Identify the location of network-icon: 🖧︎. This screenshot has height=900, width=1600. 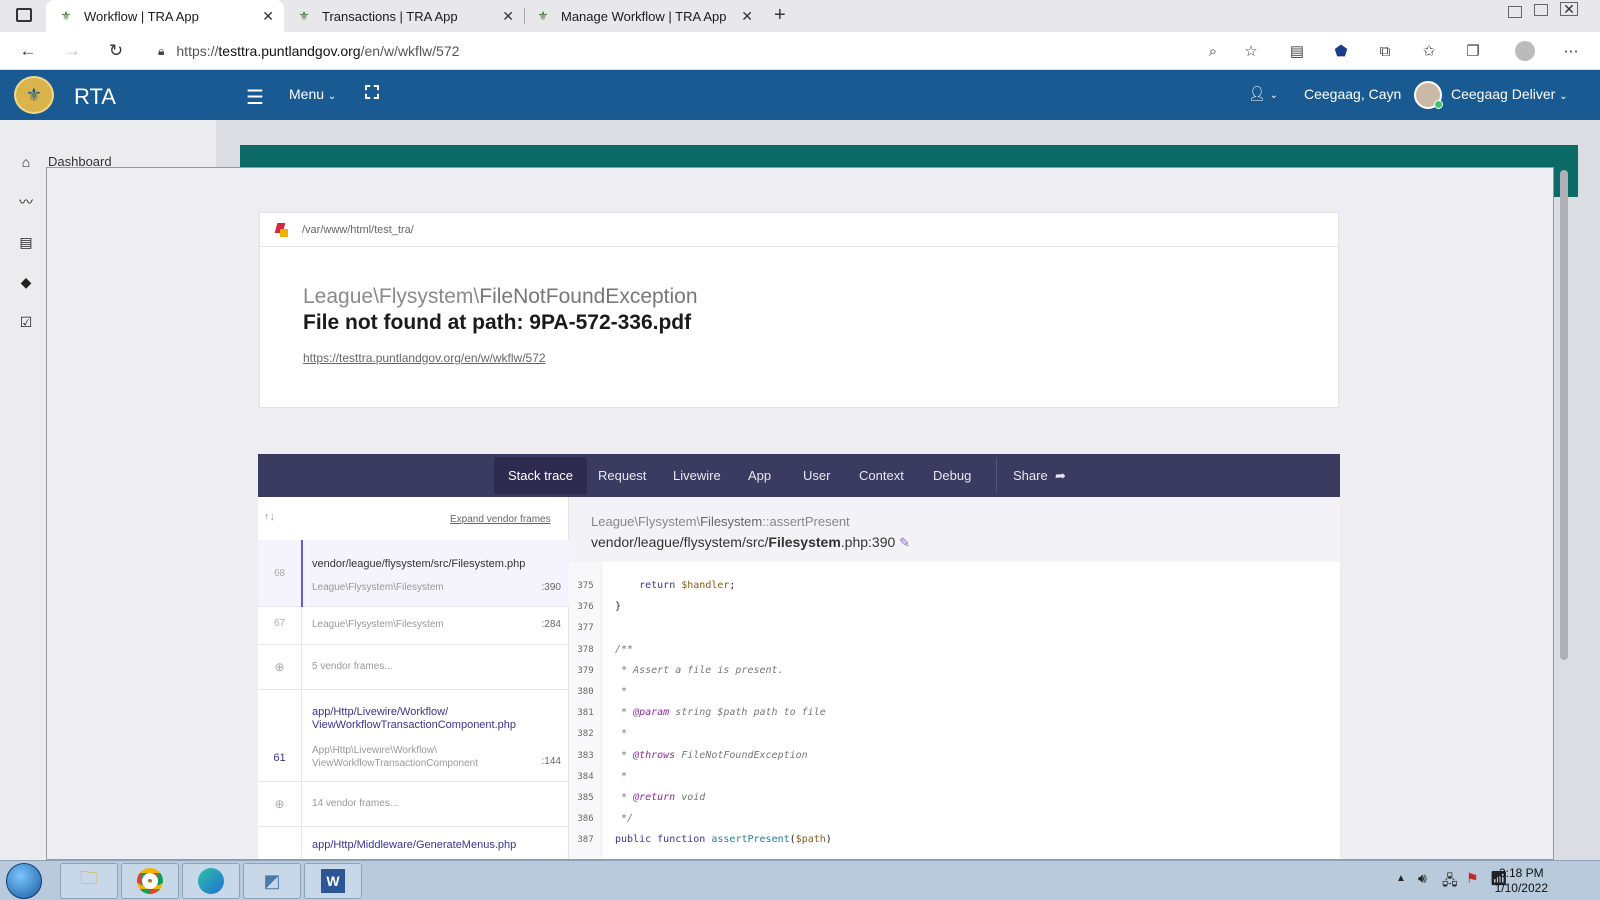
(1450, 882).